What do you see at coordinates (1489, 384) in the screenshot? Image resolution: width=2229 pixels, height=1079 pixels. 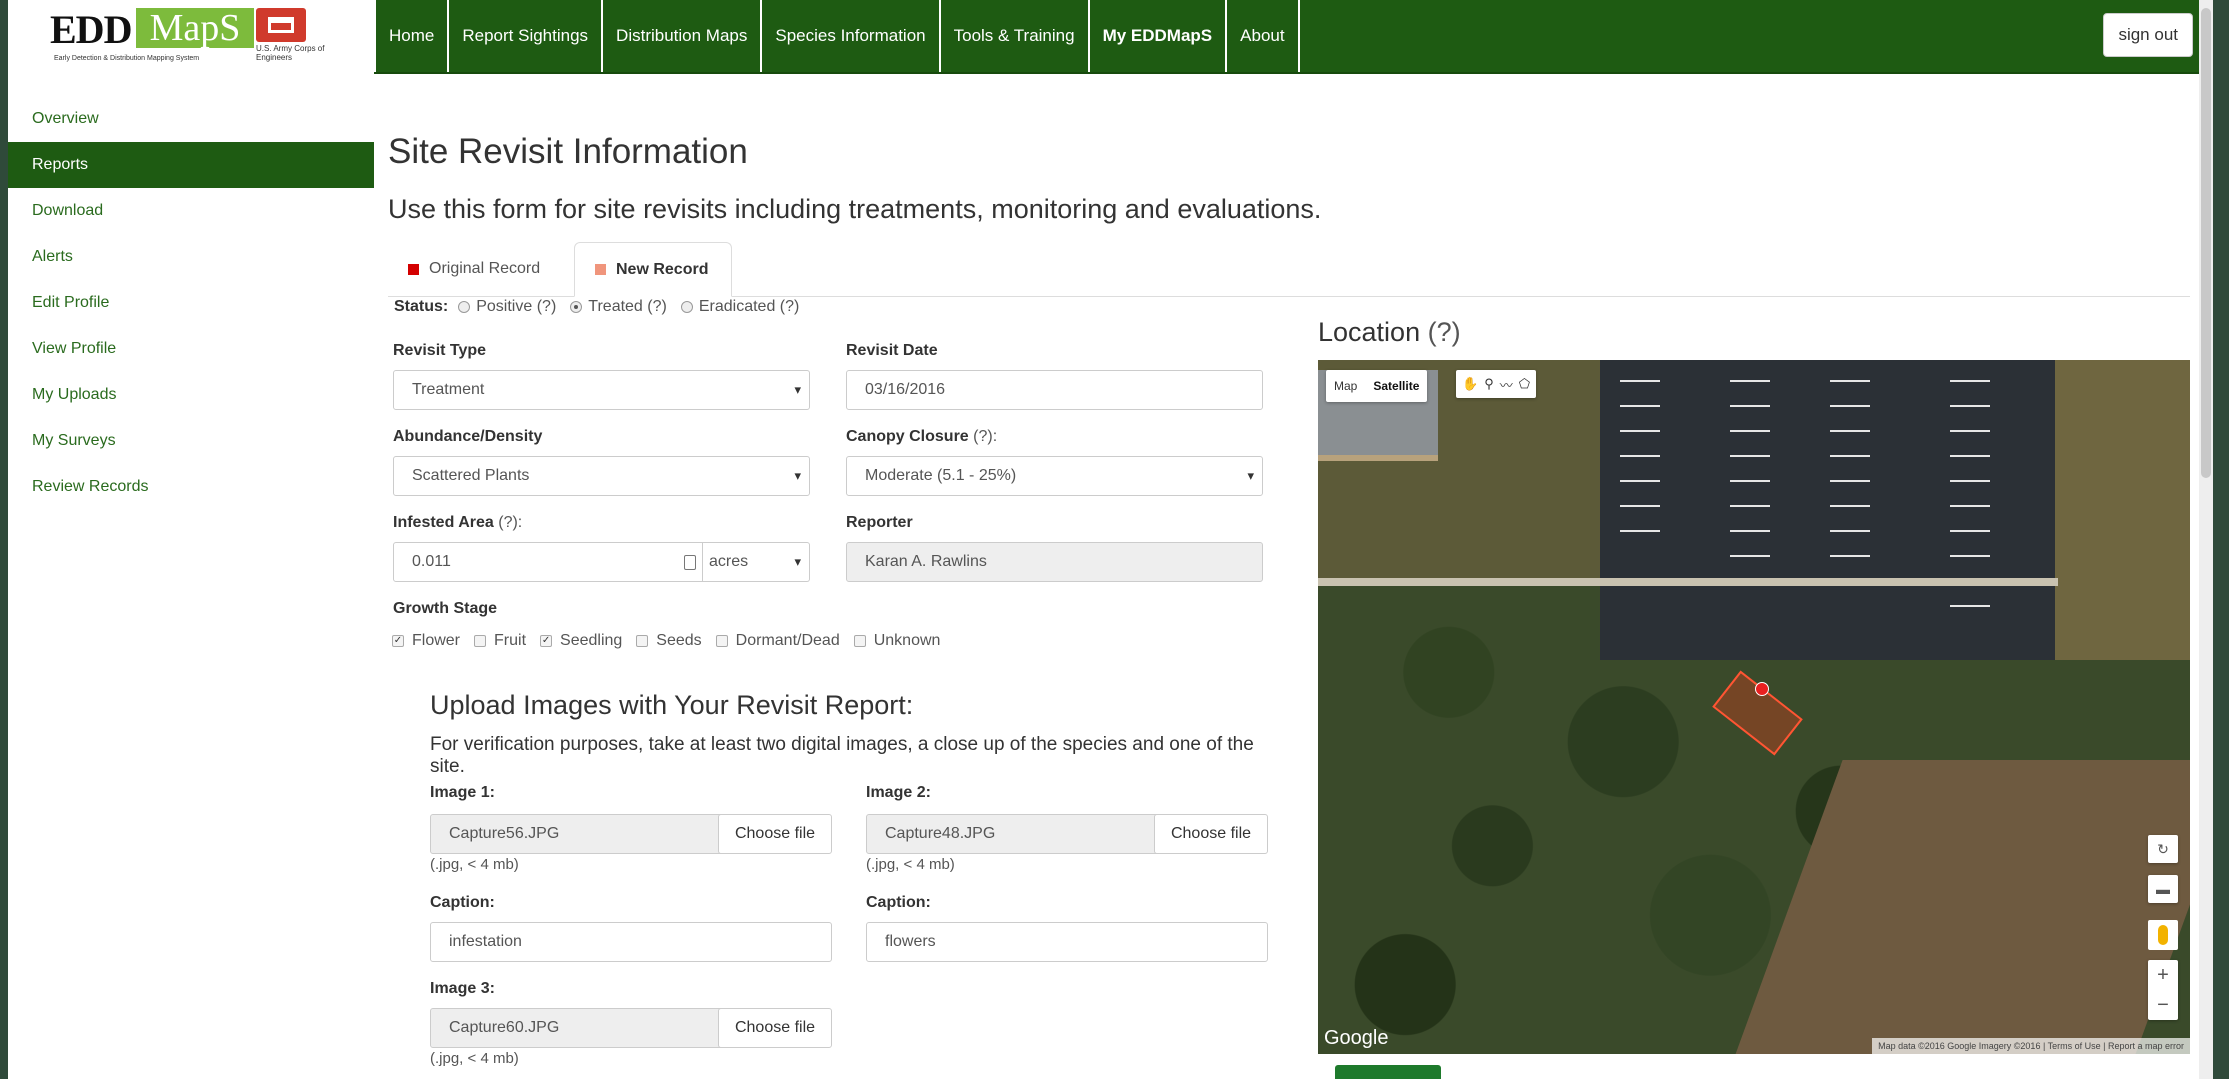 I see `marker-icon: ⚲` at bounding box center [1489, 384].